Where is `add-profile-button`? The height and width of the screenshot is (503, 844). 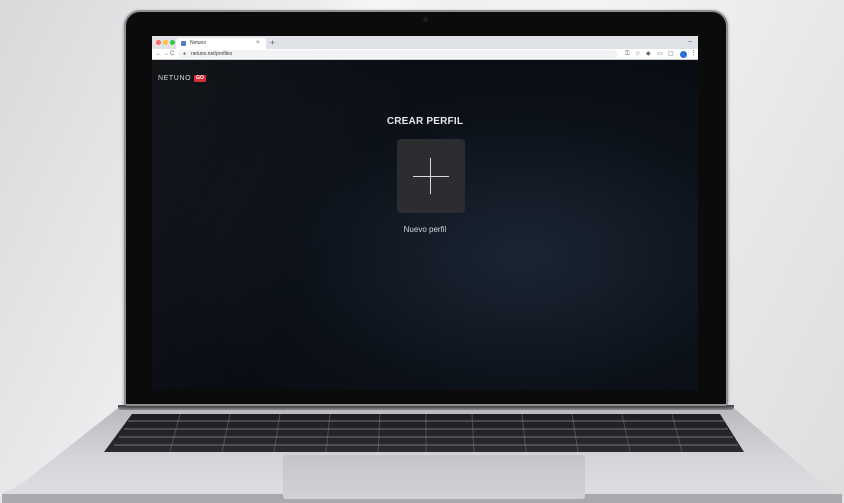 add-profile-button is located at coordinates (431, 176).